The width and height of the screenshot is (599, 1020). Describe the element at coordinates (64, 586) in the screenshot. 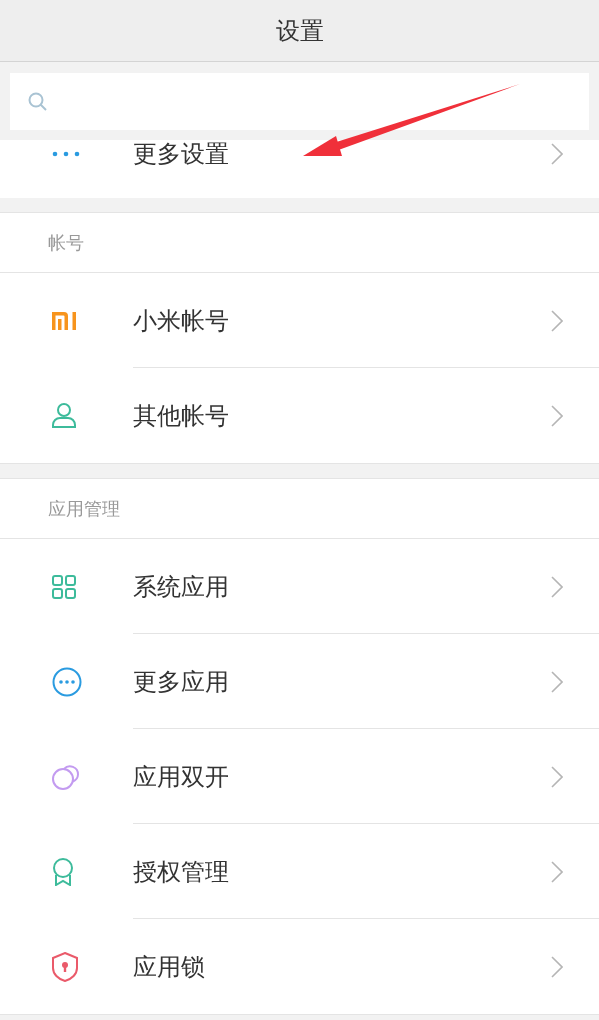

I see `grid-icon` at that location.